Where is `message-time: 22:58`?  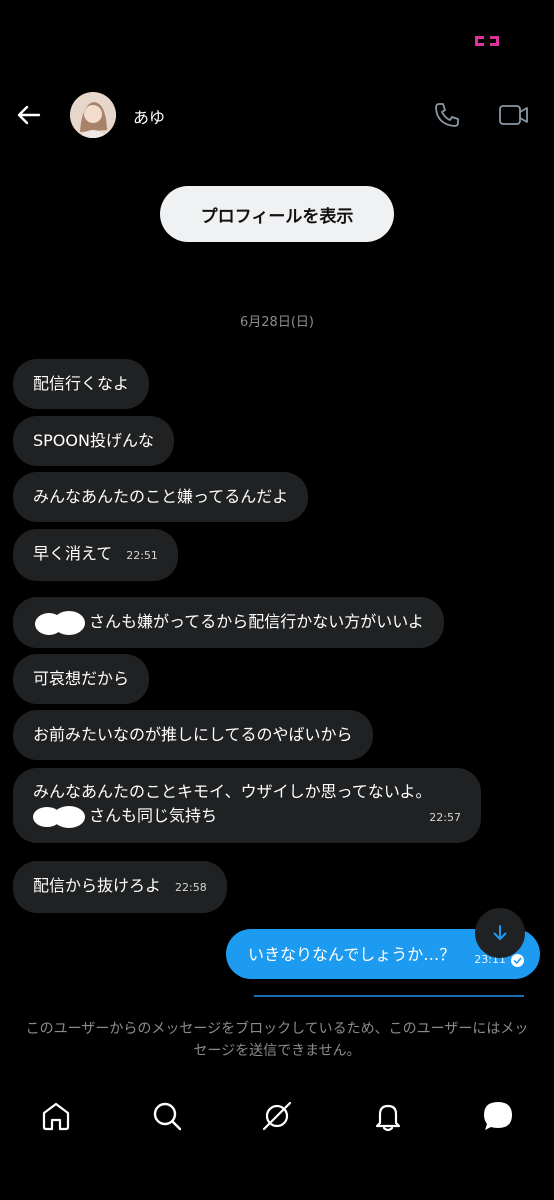
message-time: 22:58 is located at coordinates (191, 887).